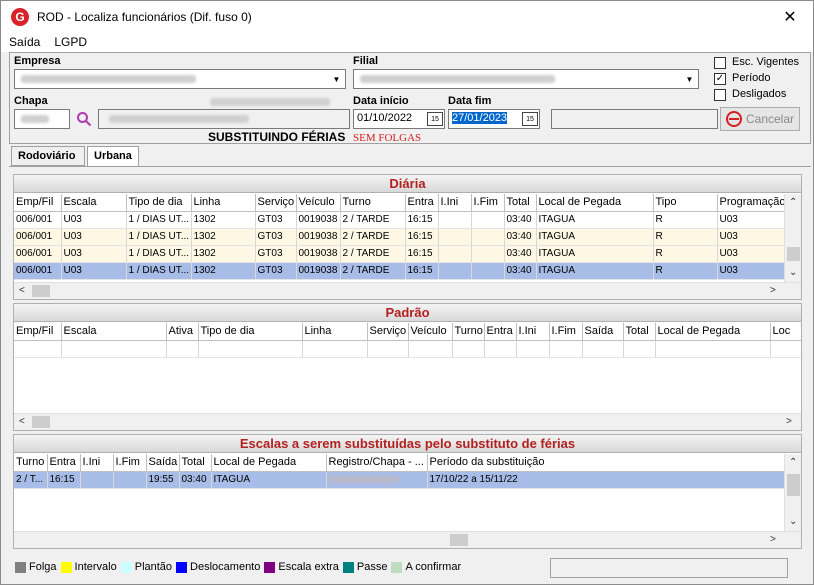 Image resolution: width=814 pixels, height=585 pixels. I want to click on status-bar-field, so click(669, 568).